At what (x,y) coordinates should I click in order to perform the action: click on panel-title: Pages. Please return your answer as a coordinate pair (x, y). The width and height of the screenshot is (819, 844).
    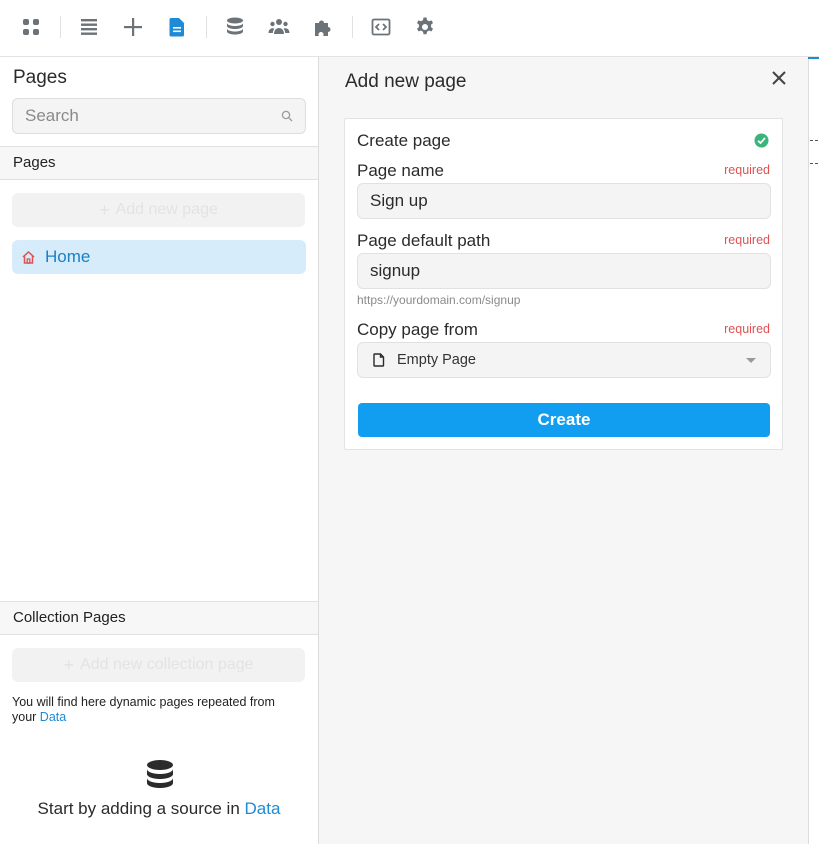
    Looking at the image, I should click on (40, 77).